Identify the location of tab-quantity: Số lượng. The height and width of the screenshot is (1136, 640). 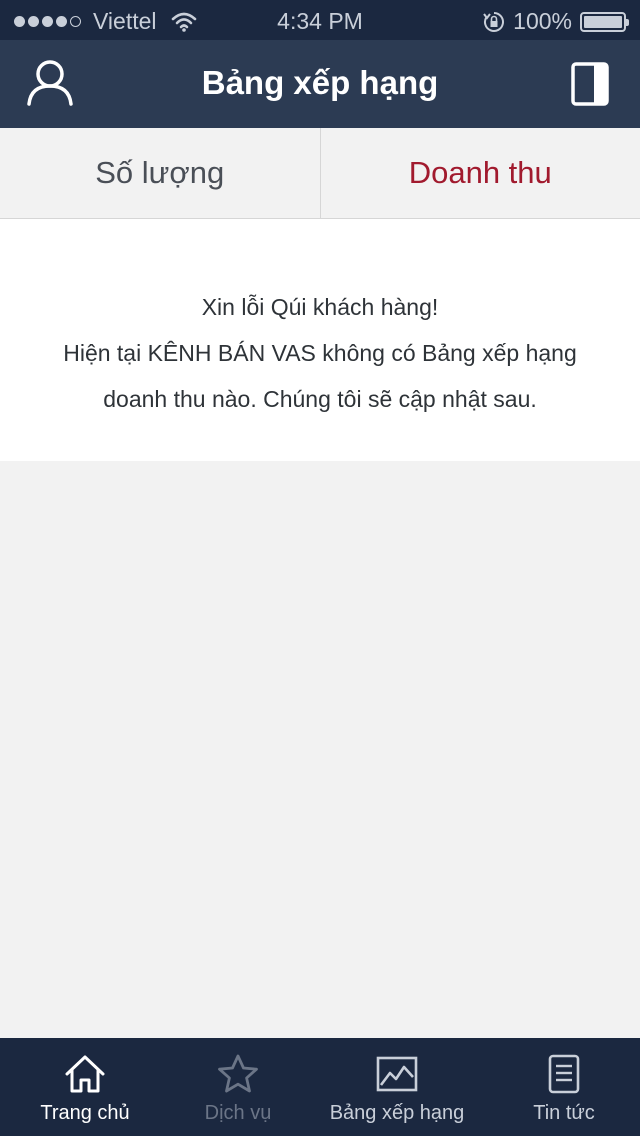
(160, 173).